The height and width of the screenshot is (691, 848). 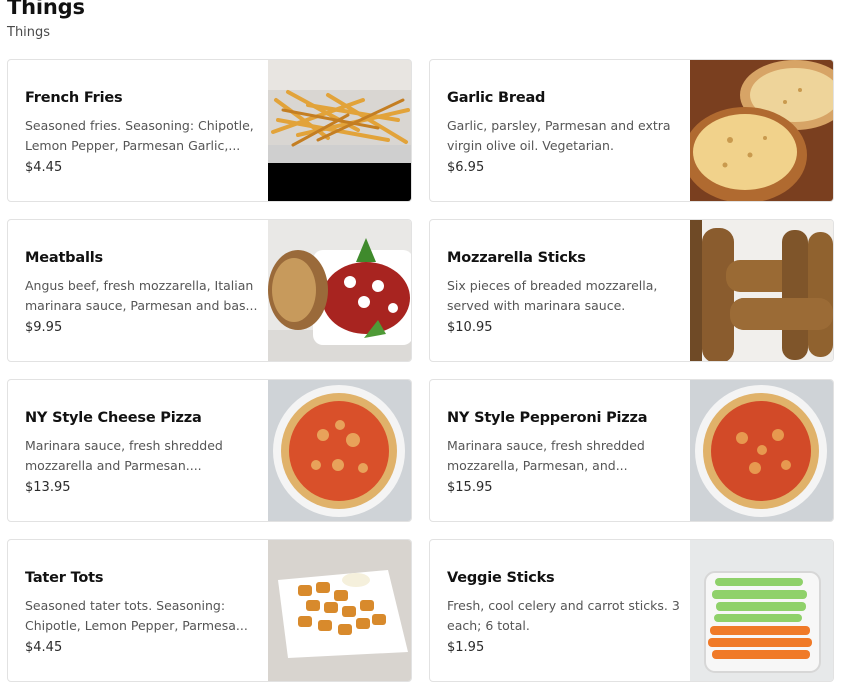 What do you see at coordinates (496, 98) in the screenshot?
I see `menu-item-name: Garlic Bread` at bounding box center [496, 98].